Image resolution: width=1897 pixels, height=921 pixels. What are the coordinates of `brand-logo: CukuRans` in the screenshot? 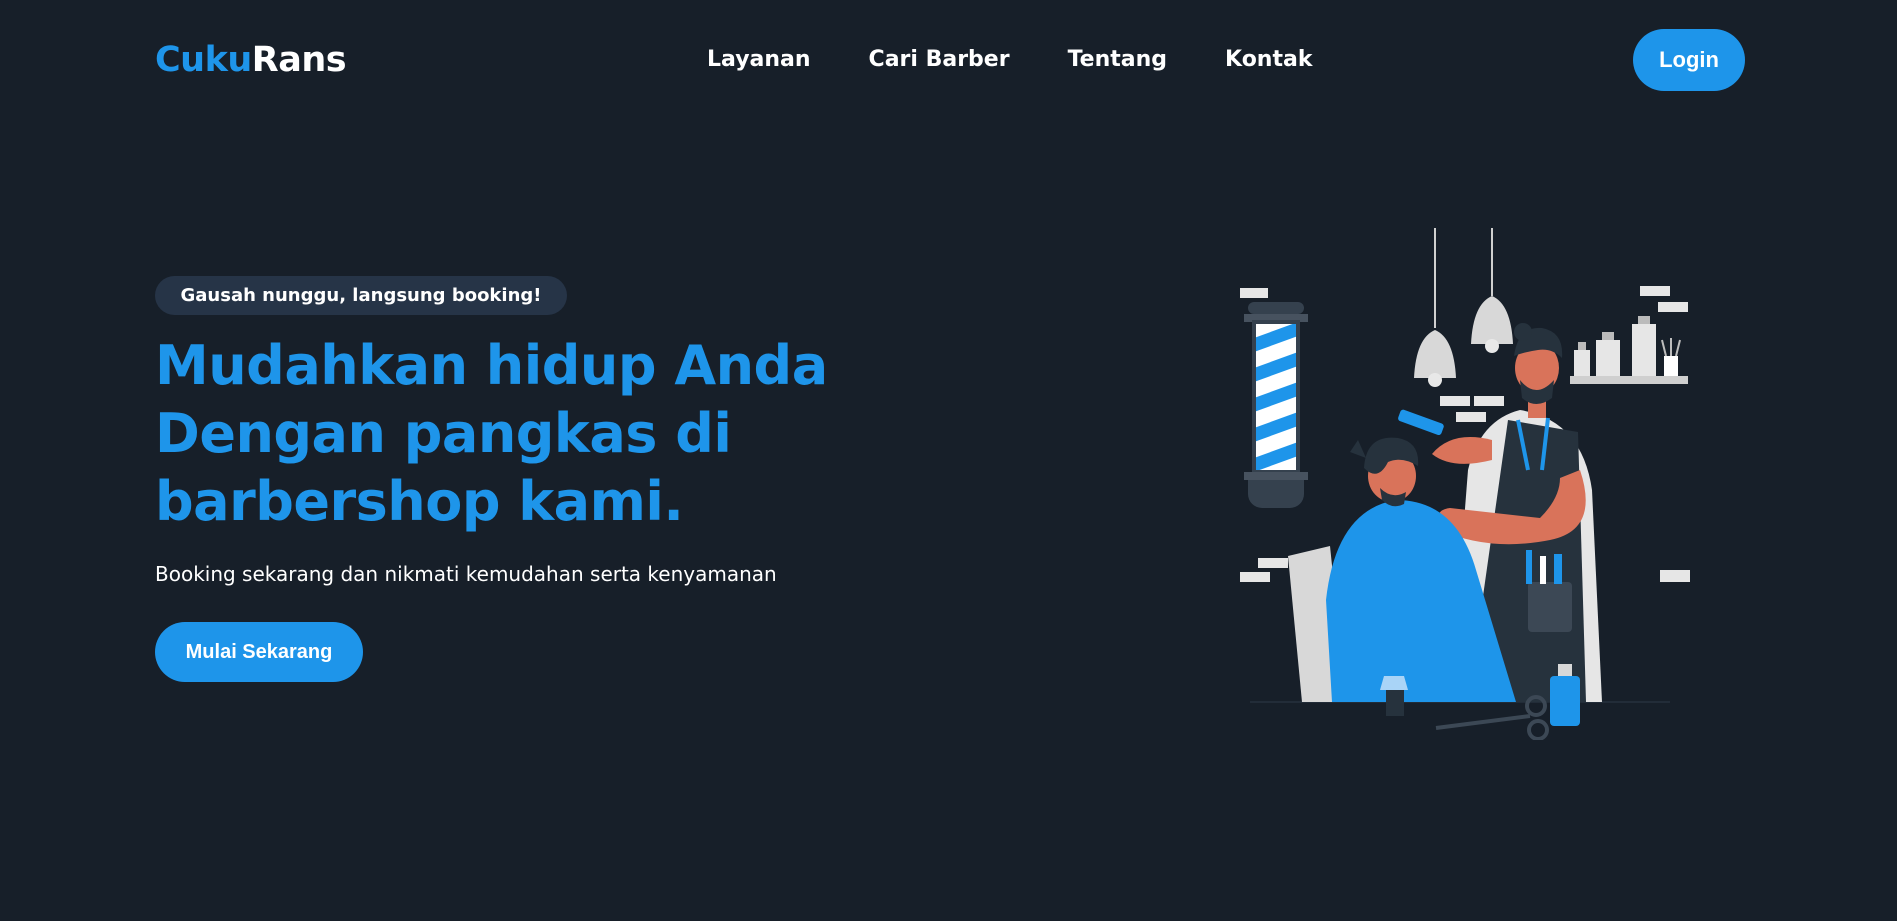 It's located at (251, 60).